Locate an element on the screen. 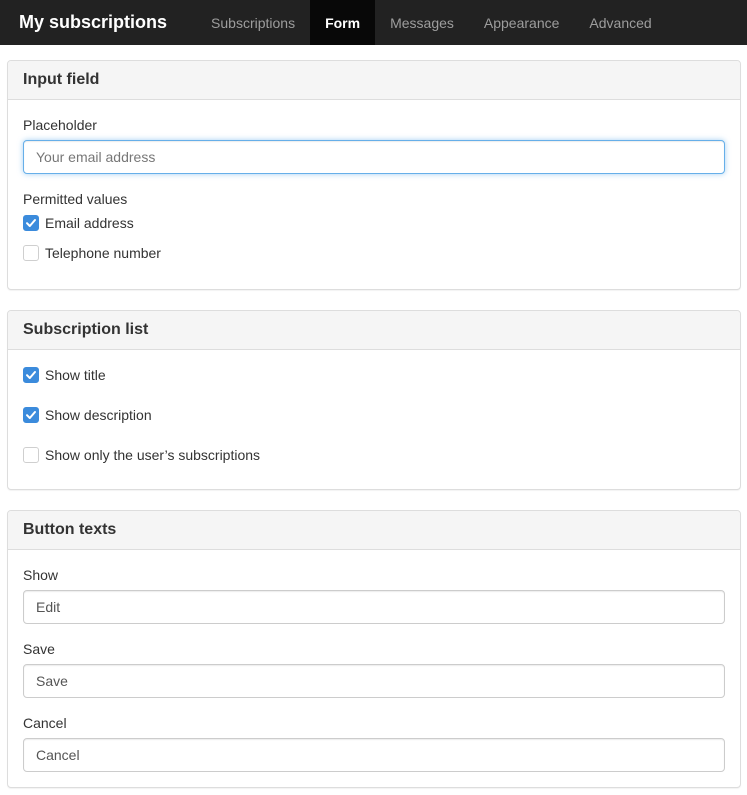  option-show-title: Show title is located at coordinates (64, 375).